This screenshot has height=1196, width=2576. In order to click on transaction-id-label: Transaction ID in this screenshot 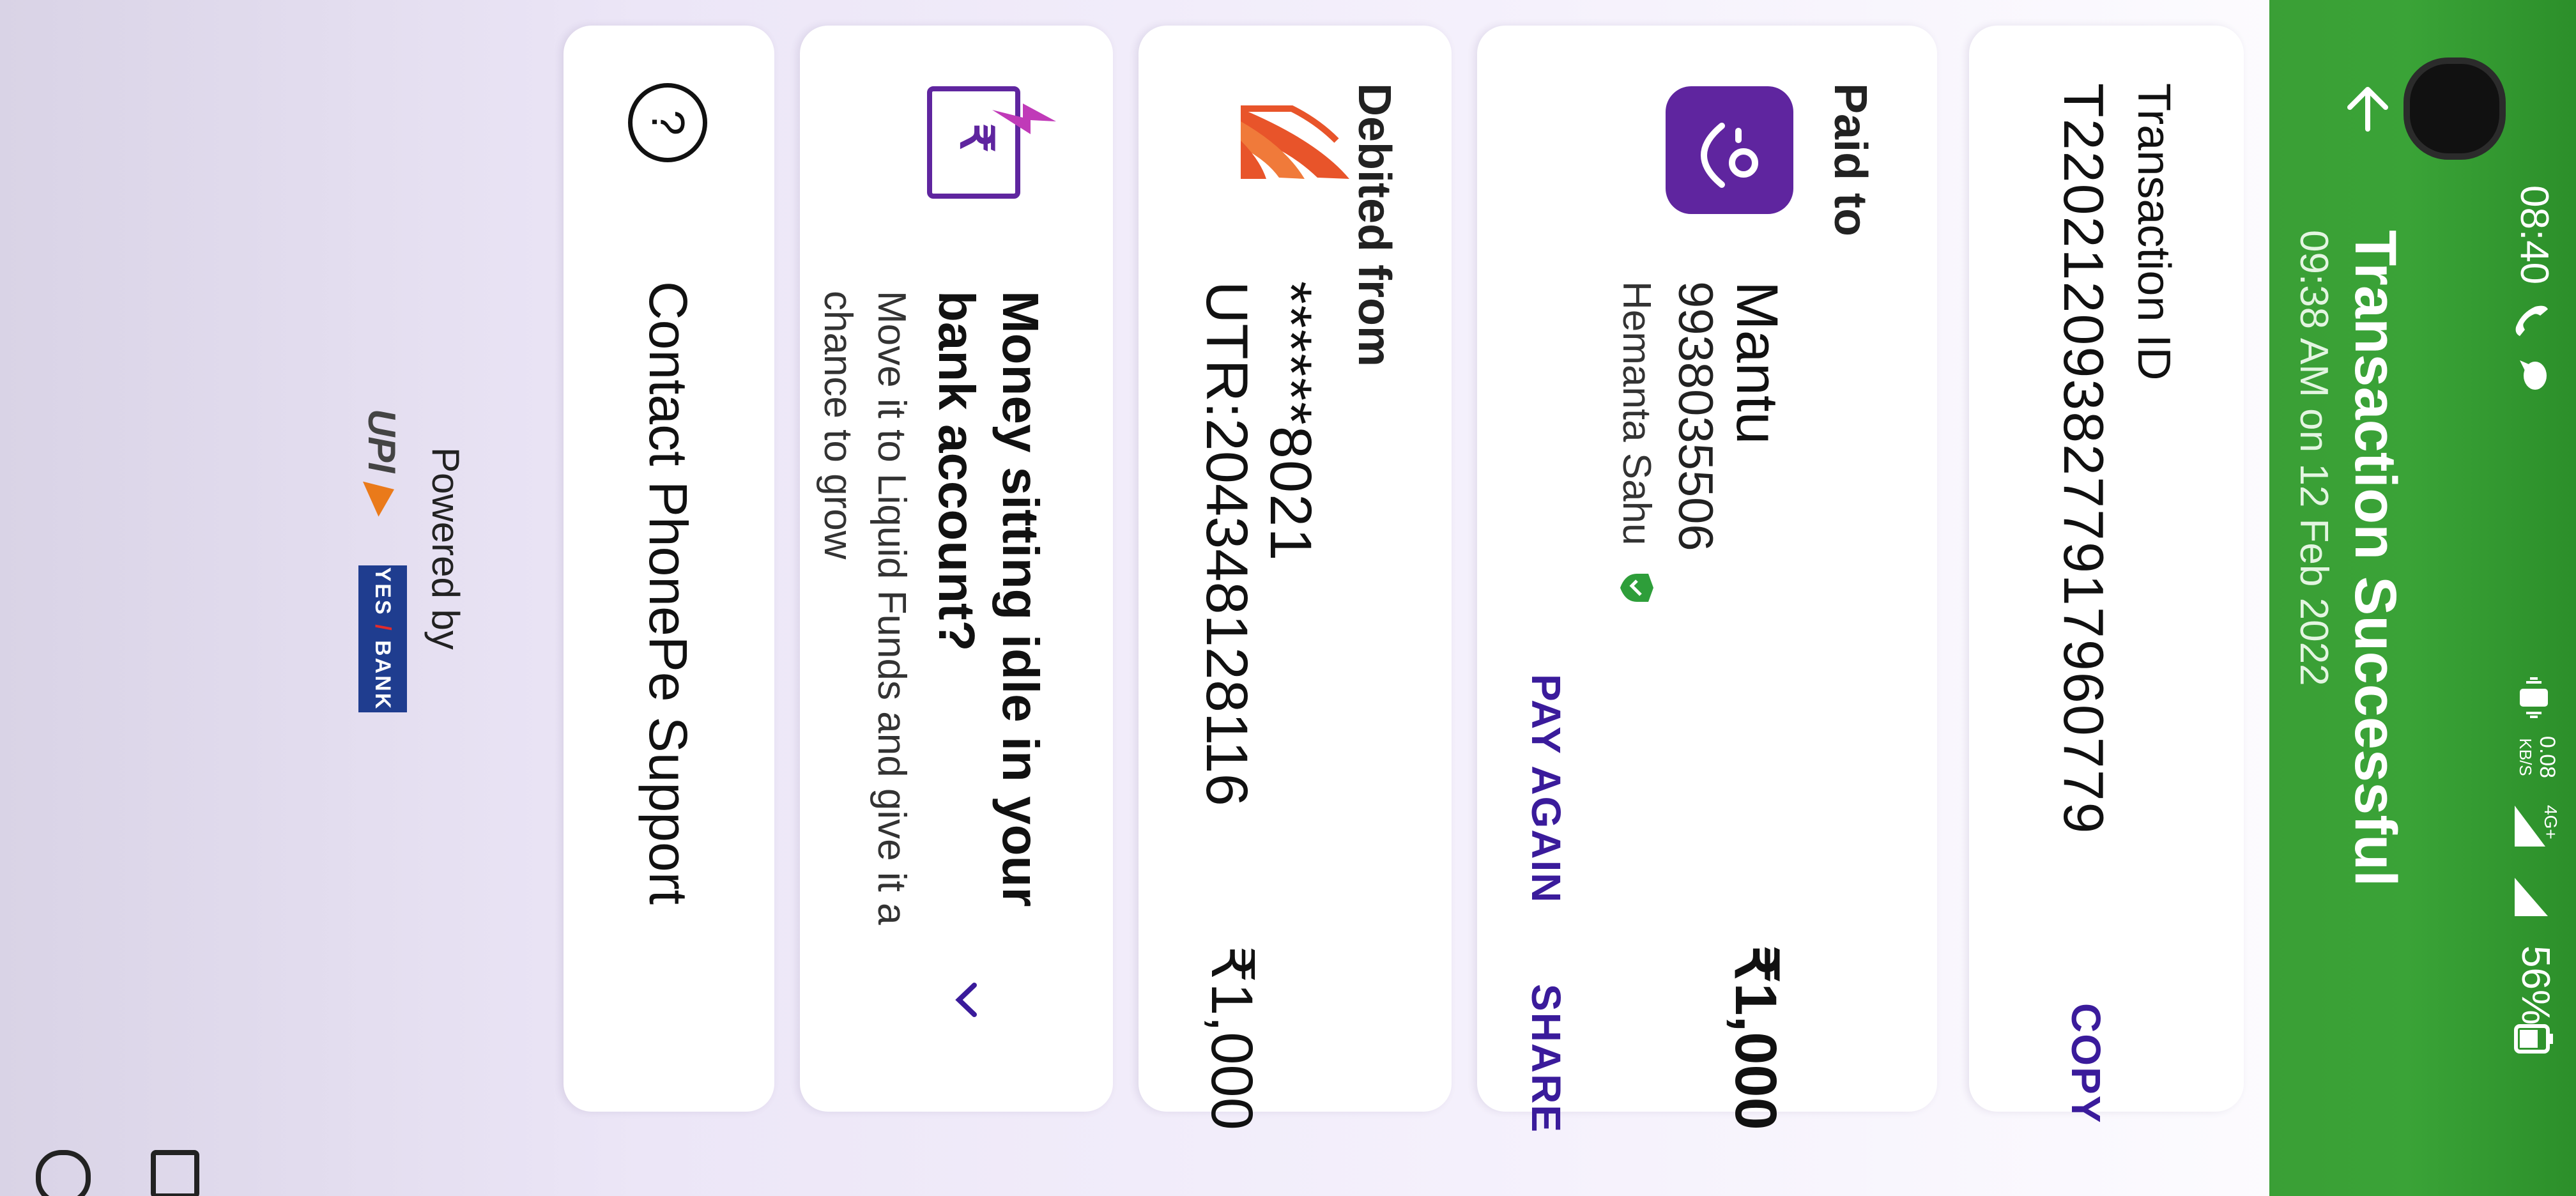, I will do `click(2153, 232)`.